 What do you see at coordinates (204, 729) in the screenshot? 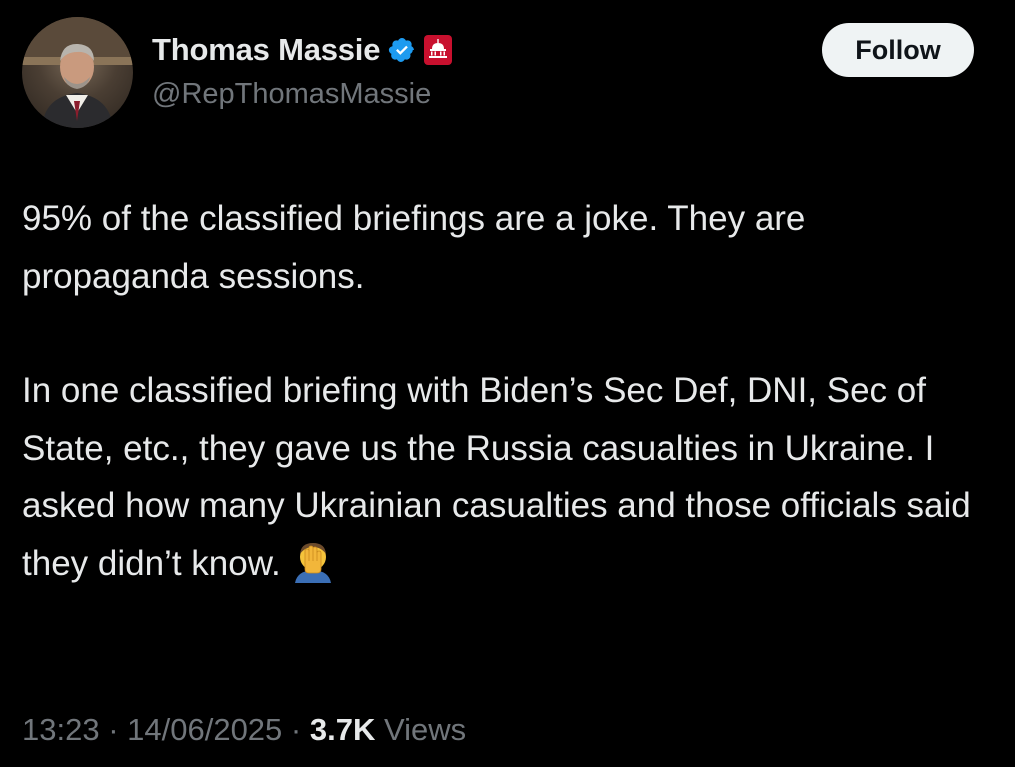
I see `tweet-date: 14/06/2025` at bounding box center [204, 729].